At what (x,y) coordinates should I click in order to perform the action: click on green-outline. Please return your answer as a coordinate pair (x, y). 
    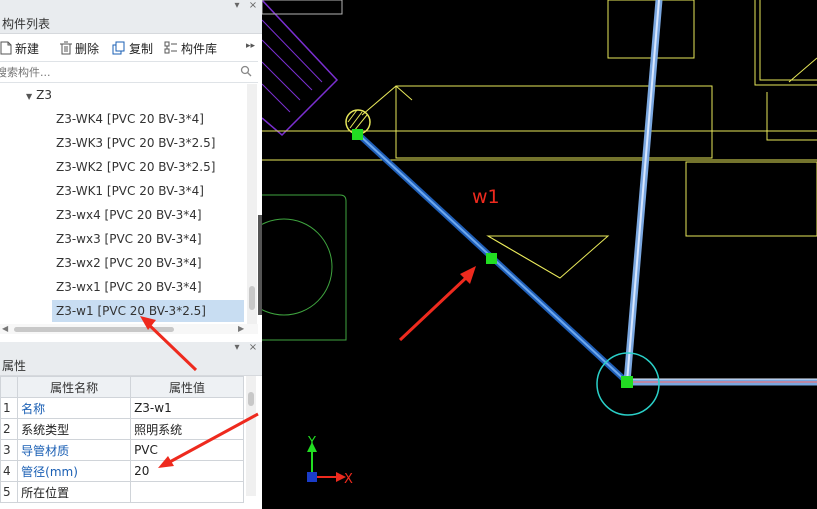
    Looking at the image, I should click on (304, 267).